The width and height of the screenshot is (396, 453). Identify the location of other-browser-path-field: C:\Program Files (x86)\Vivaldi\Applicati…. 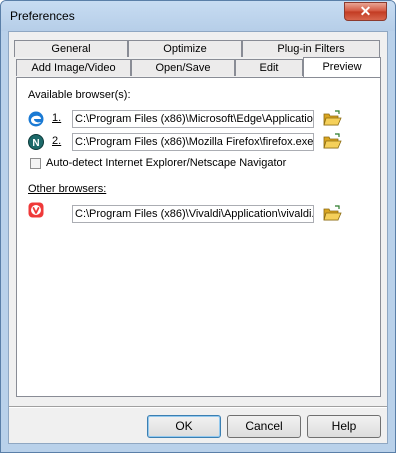
(193, 214).